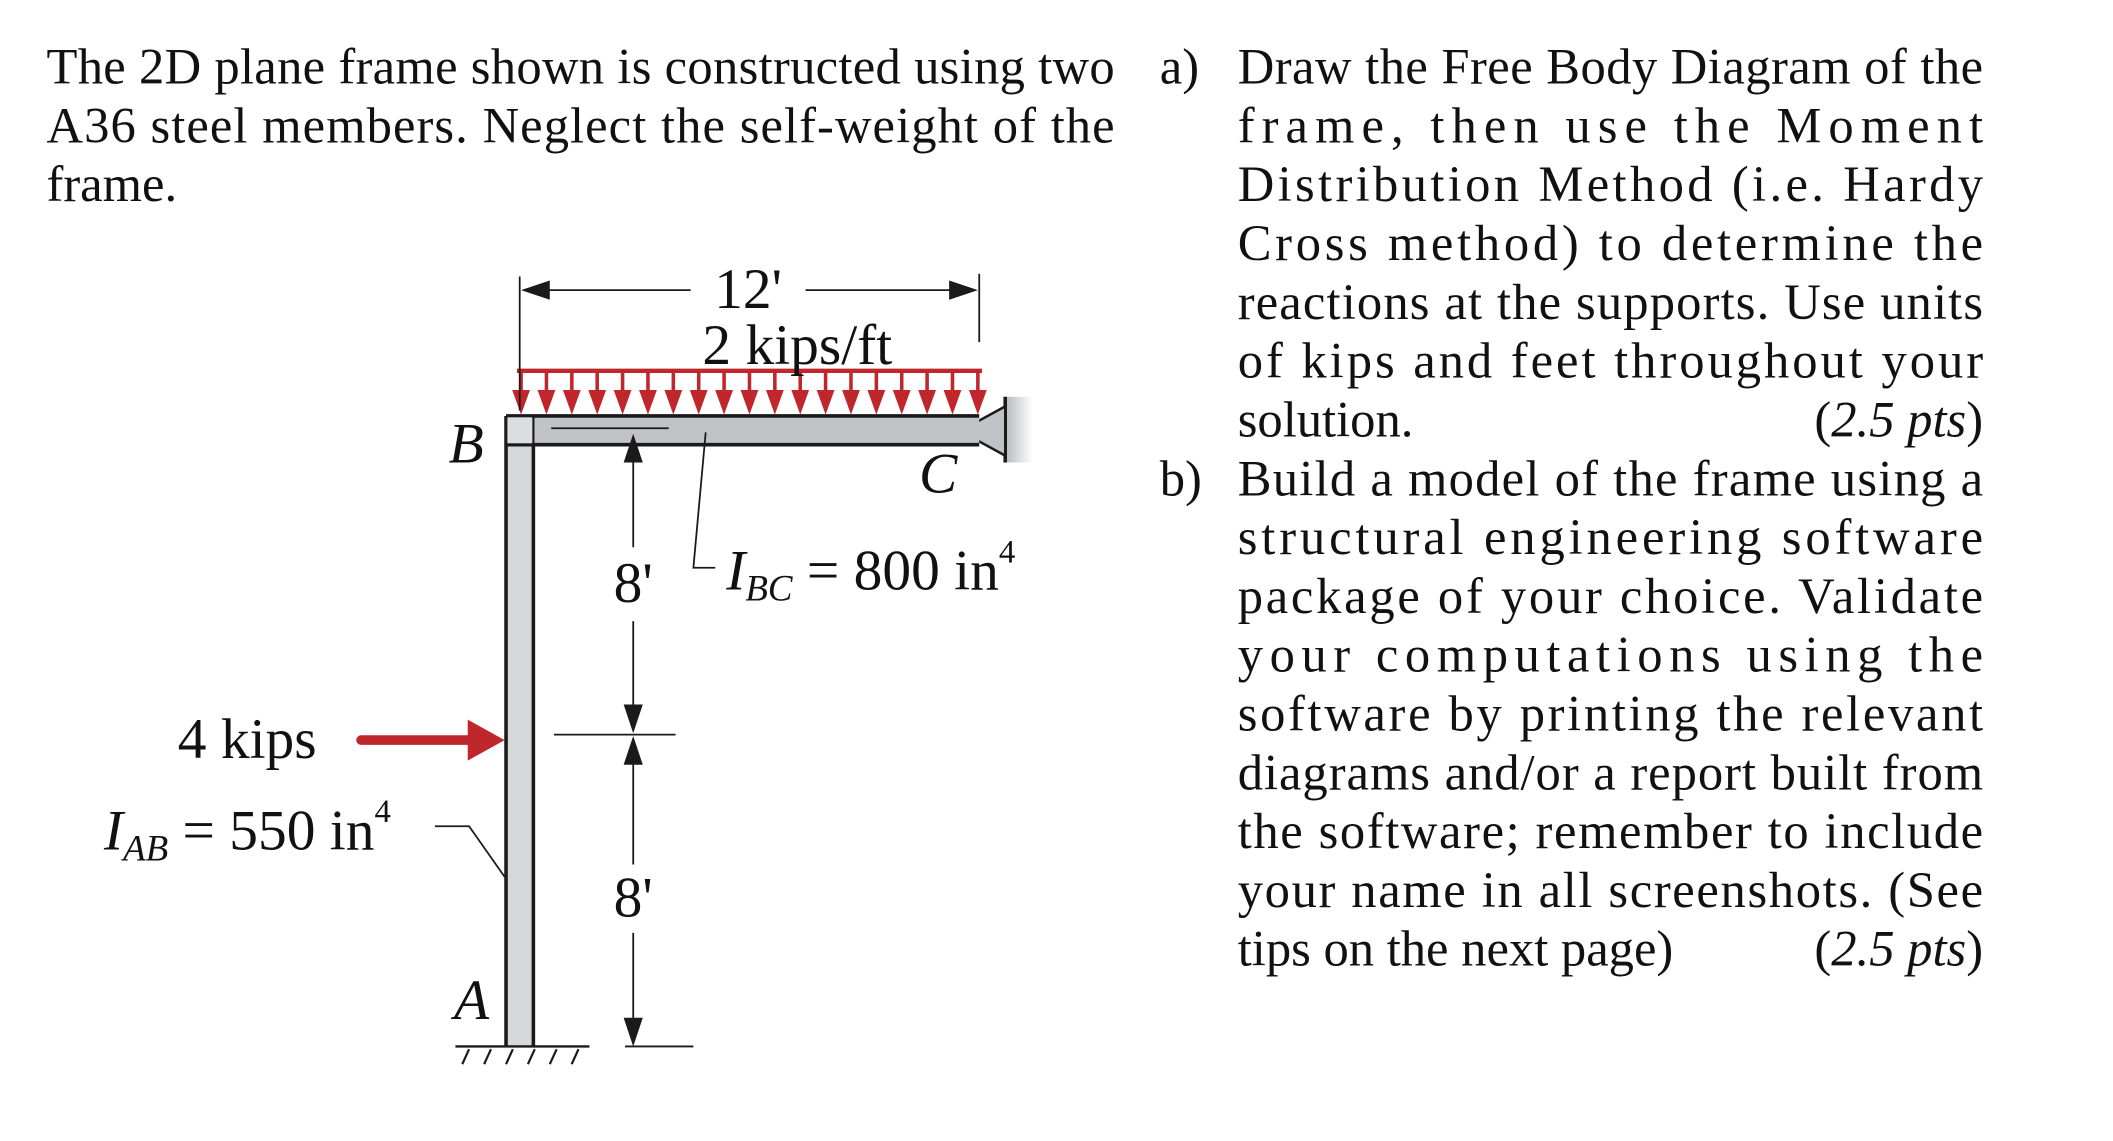 The image size is (2113, 1141). Describe the element at coordinates (1610, 714) in the screenshot. I see `part-b-line: software by printing the relevant` at that location.